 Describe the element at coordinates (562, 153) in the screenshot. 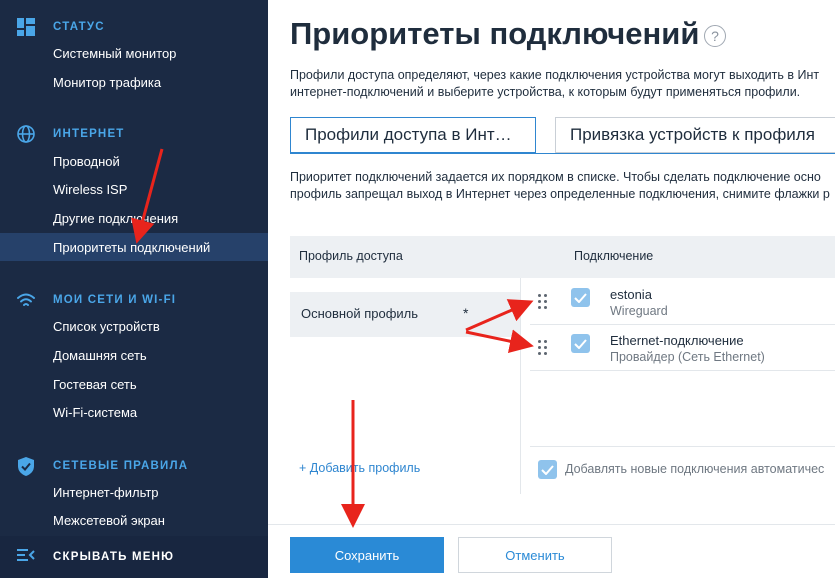

I see `tab-underline` at that location.